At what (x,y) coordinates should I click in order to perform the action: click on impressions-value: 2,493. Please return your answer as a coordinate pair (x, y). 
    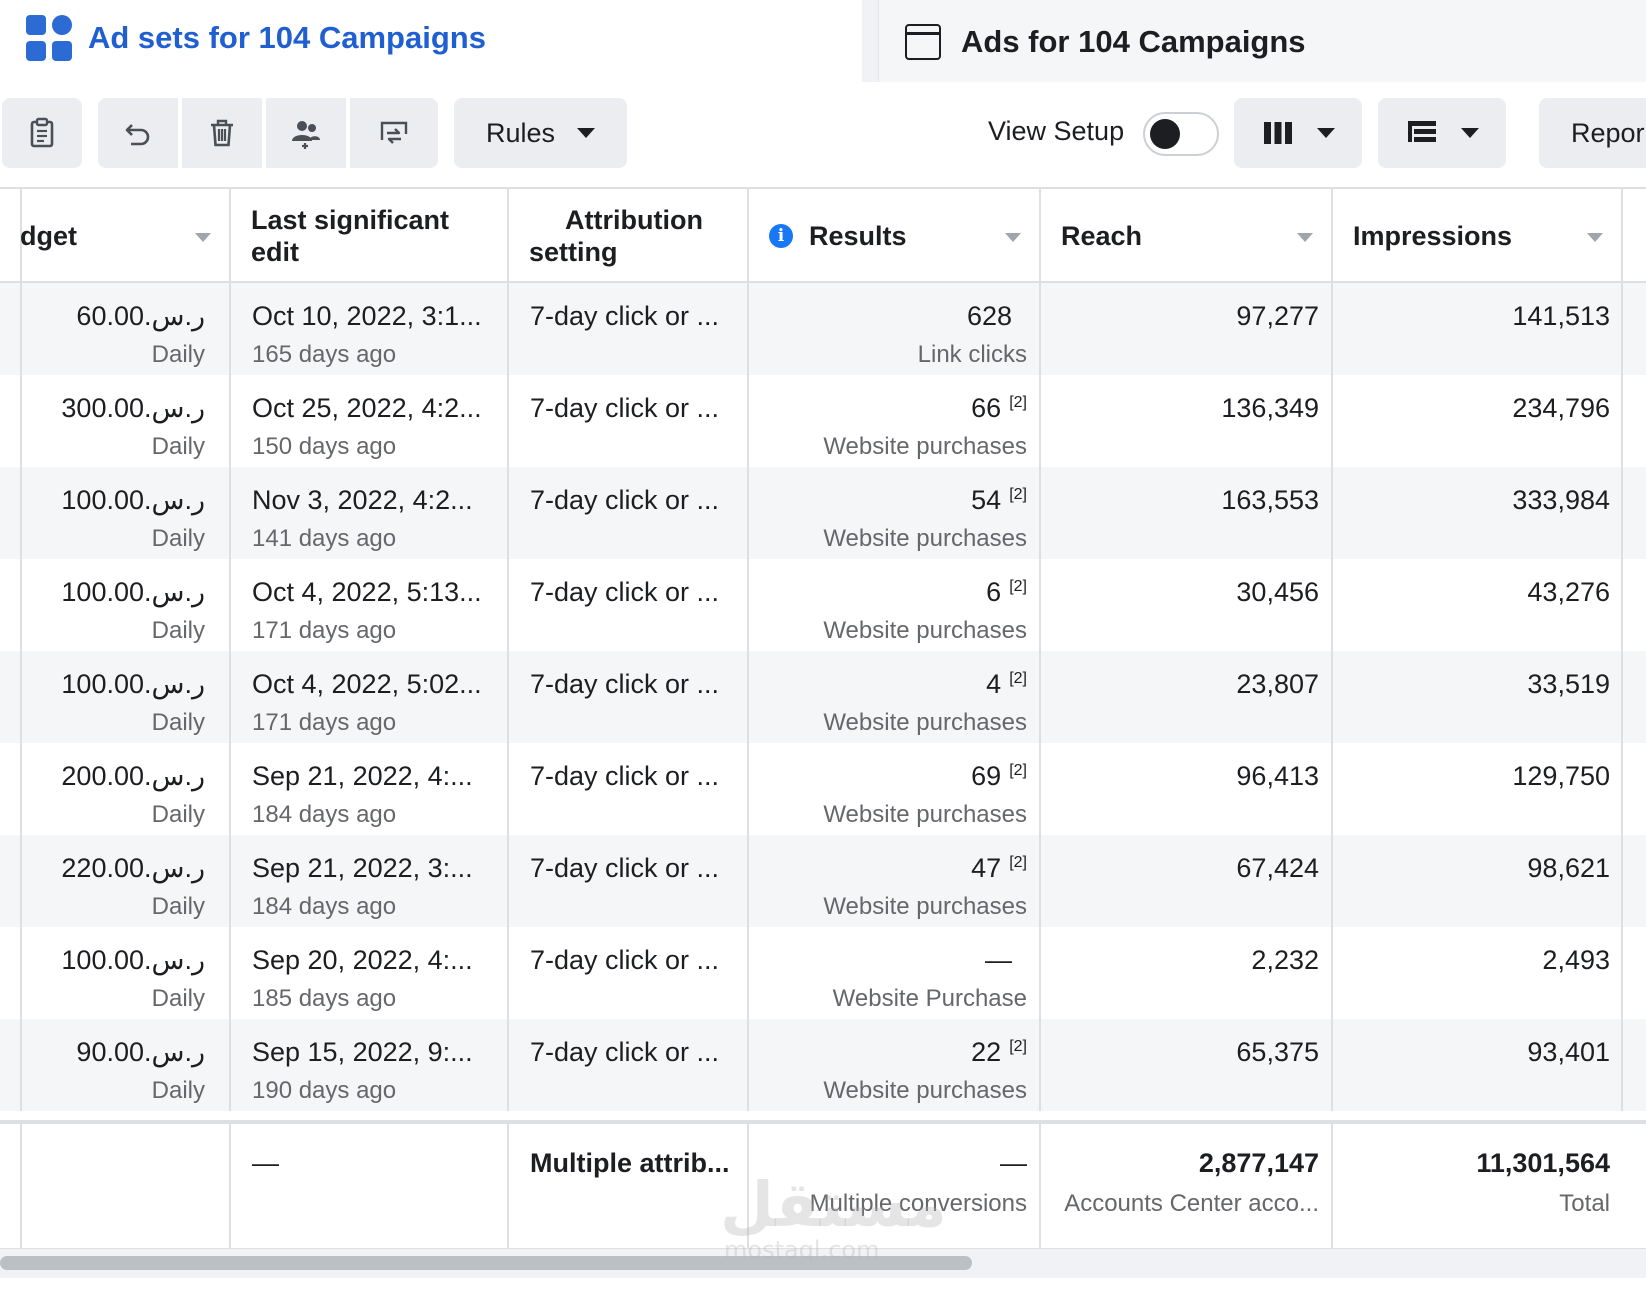
    Looking at the image, I should click on (1576, 960).